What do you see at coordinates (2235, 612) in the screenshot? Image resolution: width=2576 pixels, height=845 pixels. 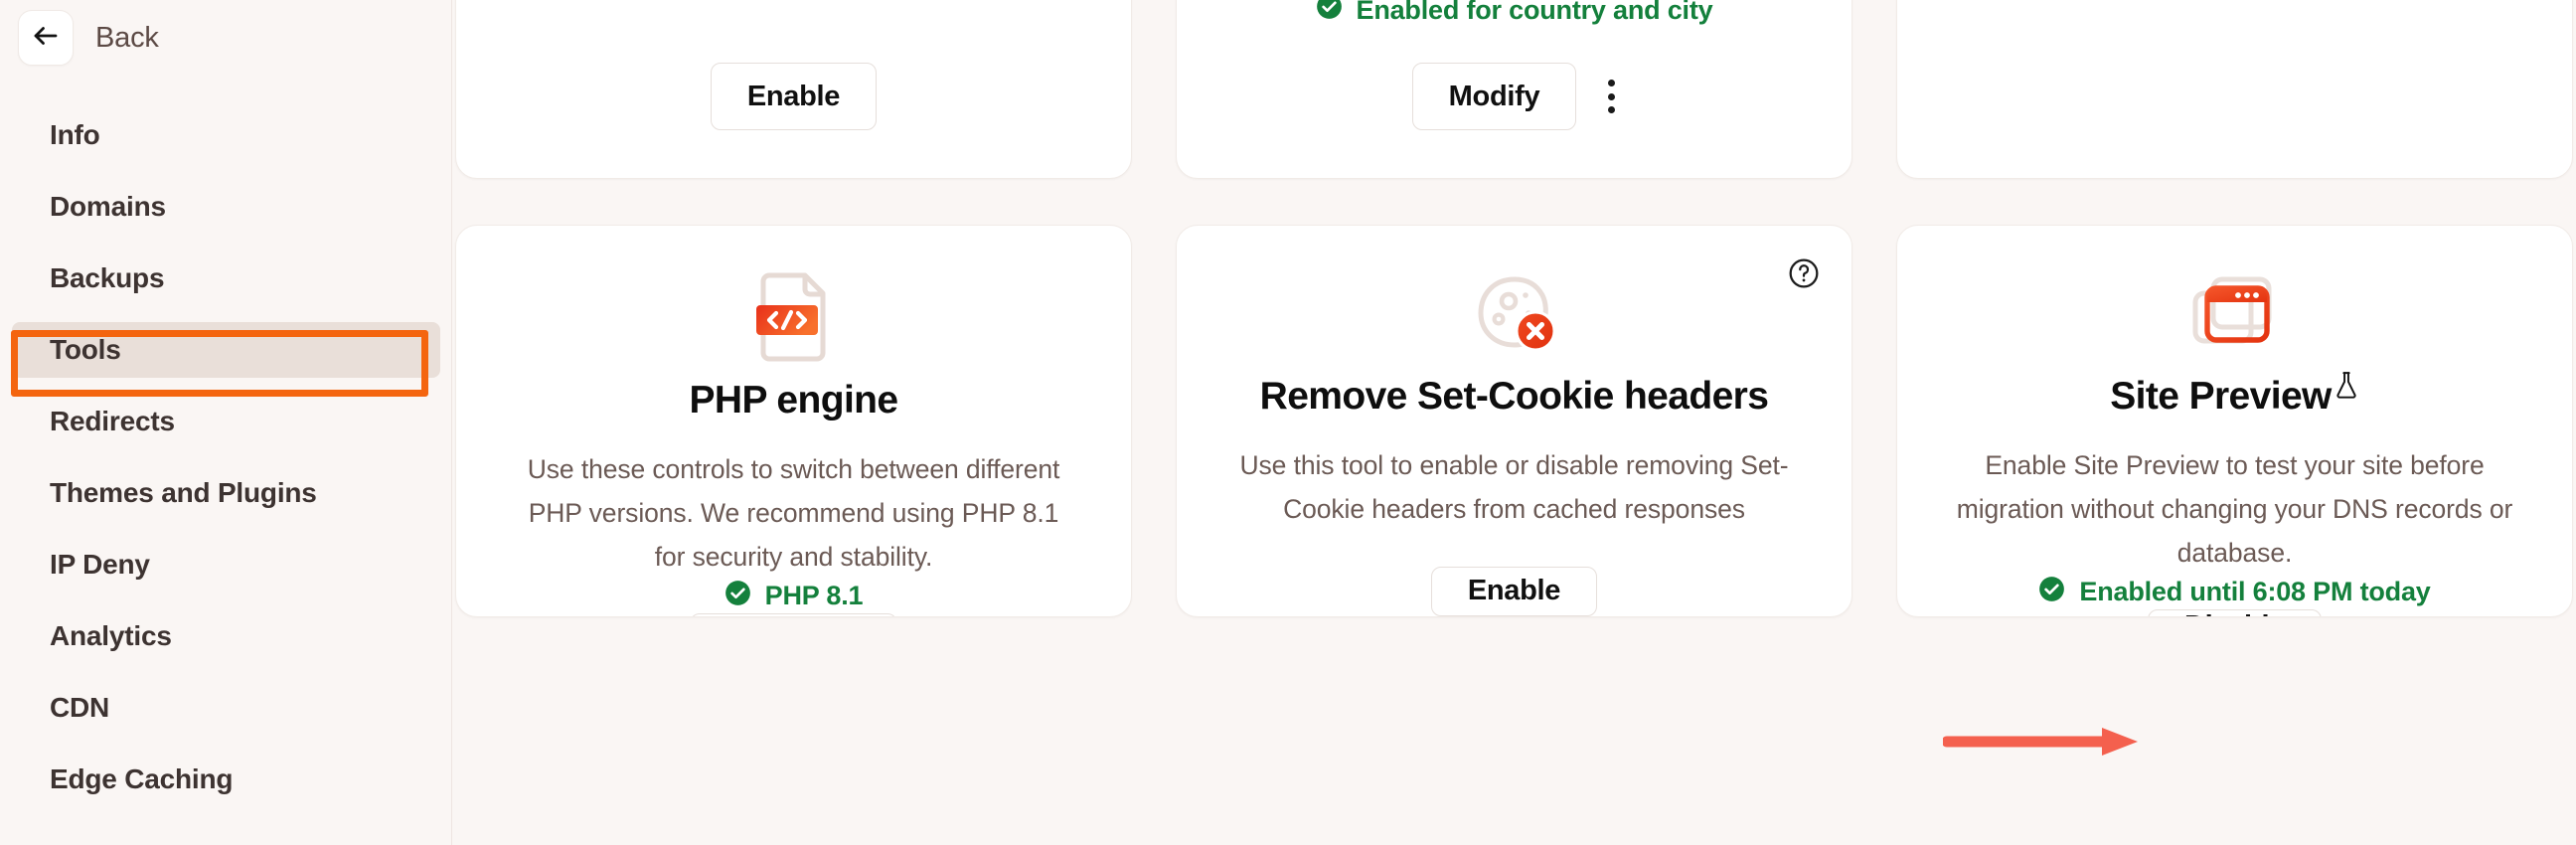 I see `disable-site-preview-button: Disable` at bounding box center [2235, 612].